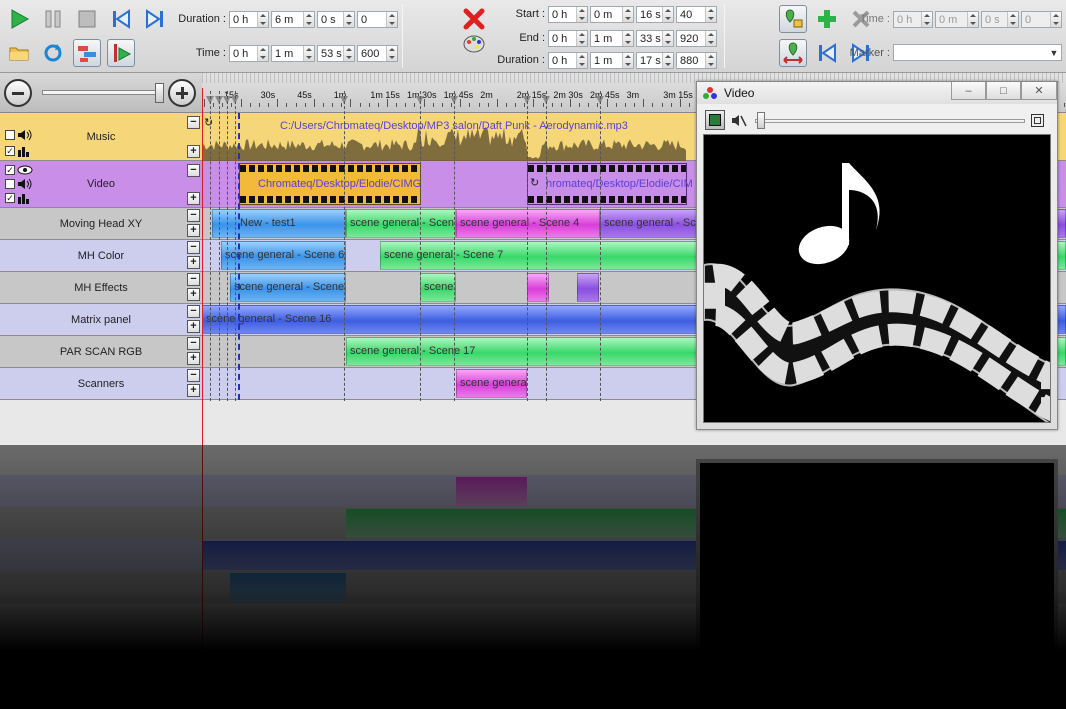 The image size is (1066, 709). What do you see at coordinates (957, 19) in the screenshot?
I see `marker-minutes-field: 0 m` at bounding box center [957, 19].